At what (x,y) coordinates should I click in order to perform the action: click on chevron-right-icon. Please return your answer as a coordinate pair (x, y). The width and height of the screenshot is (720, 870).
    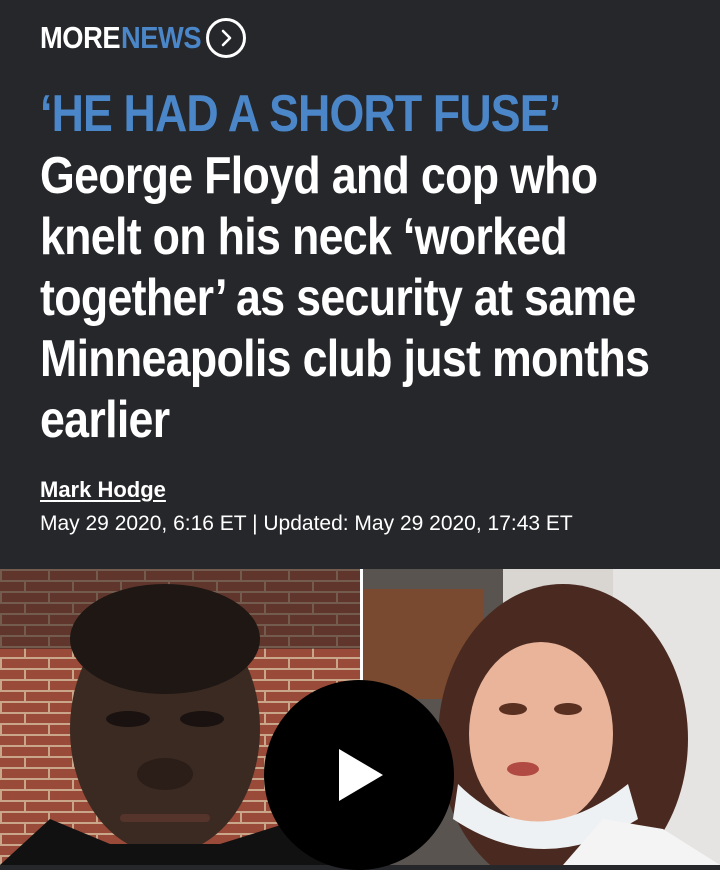
    Looking at the image, I should click on (226, 38).